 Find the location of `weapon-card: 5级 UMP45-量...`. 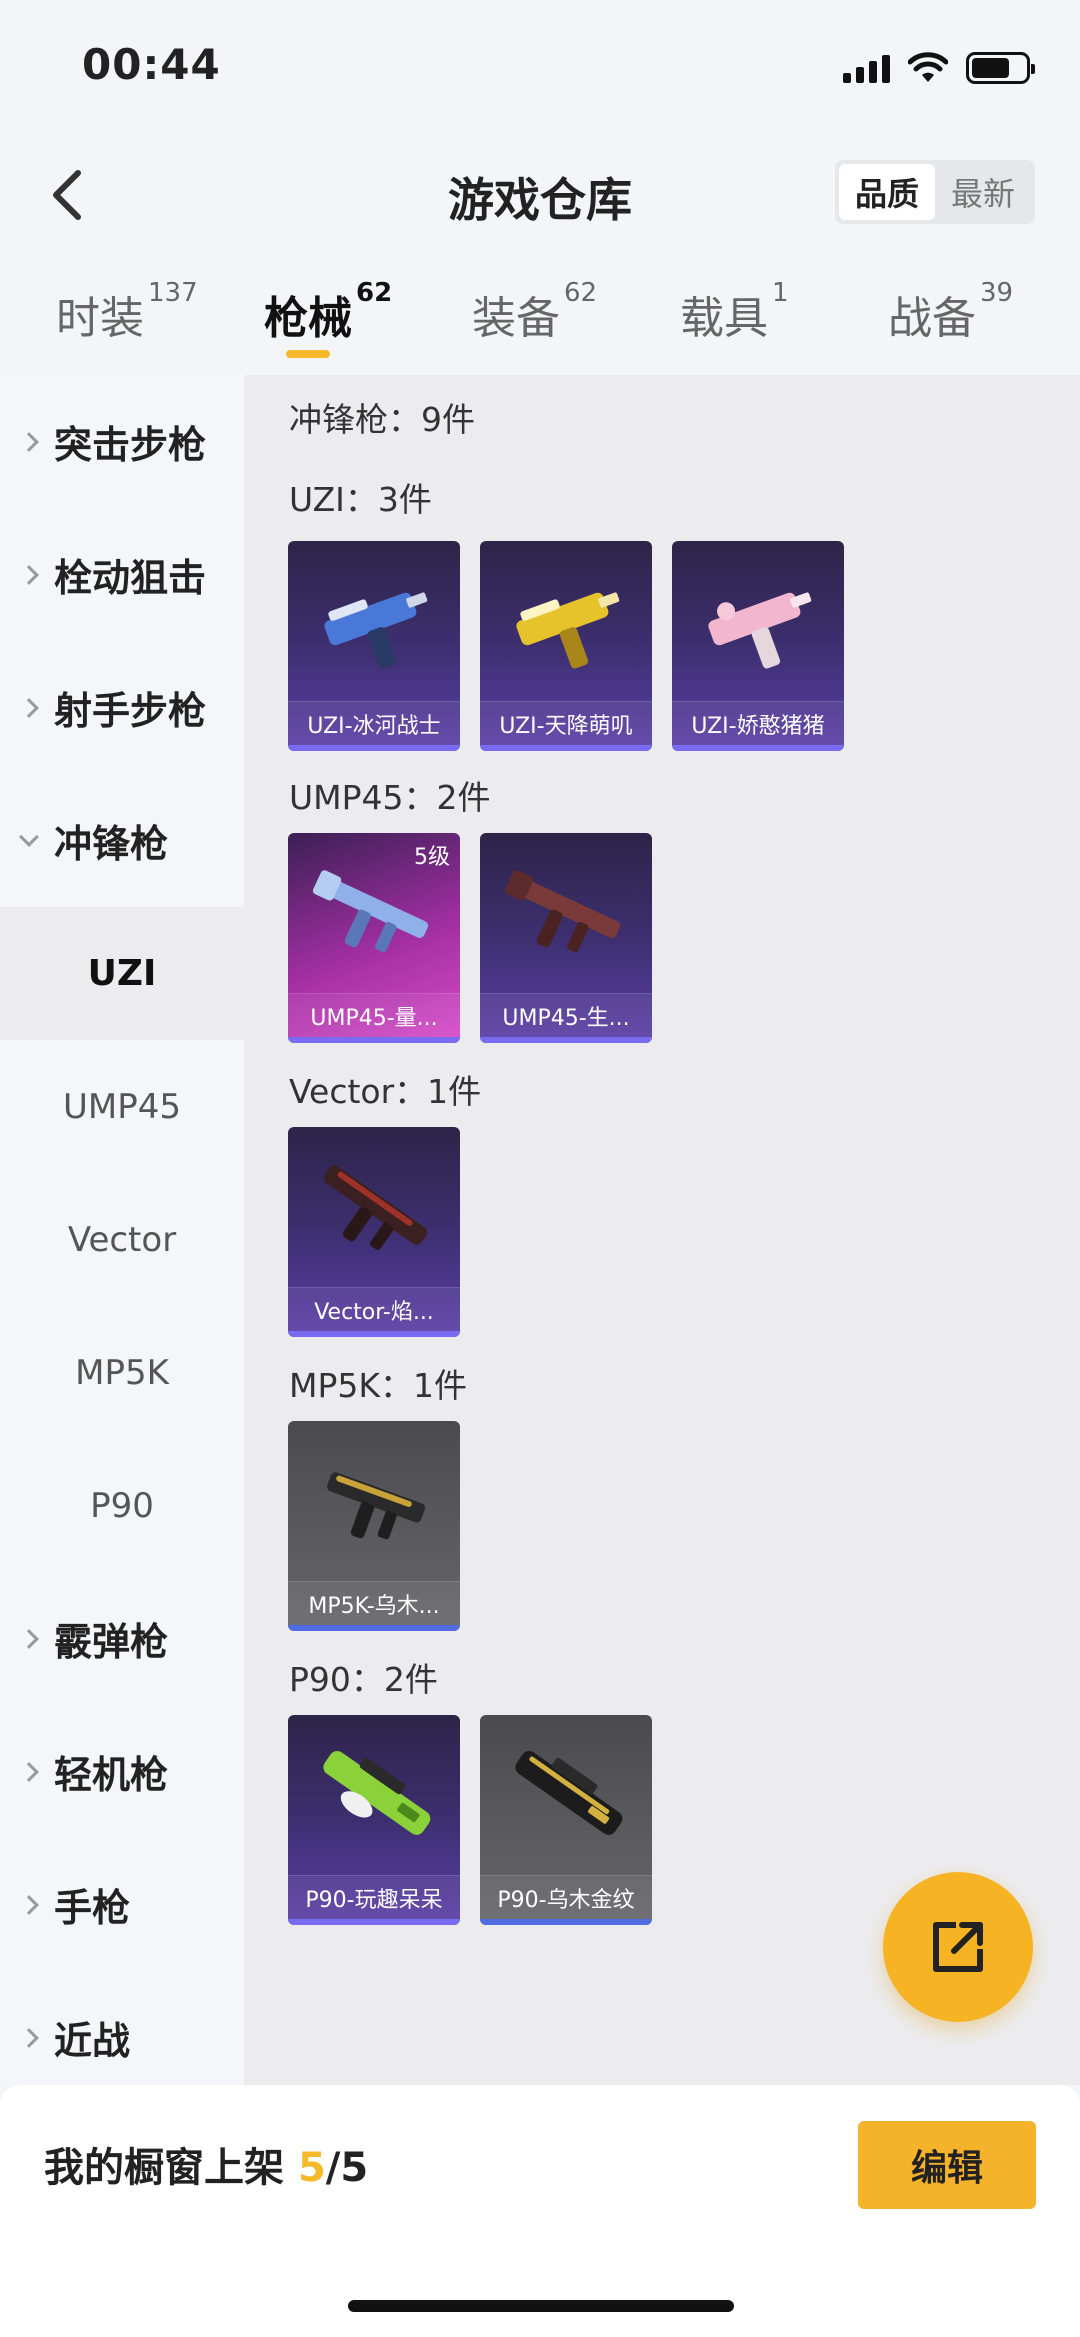

weapon-card: 5级 UMP45-量... is located at coordinates (374, 938).